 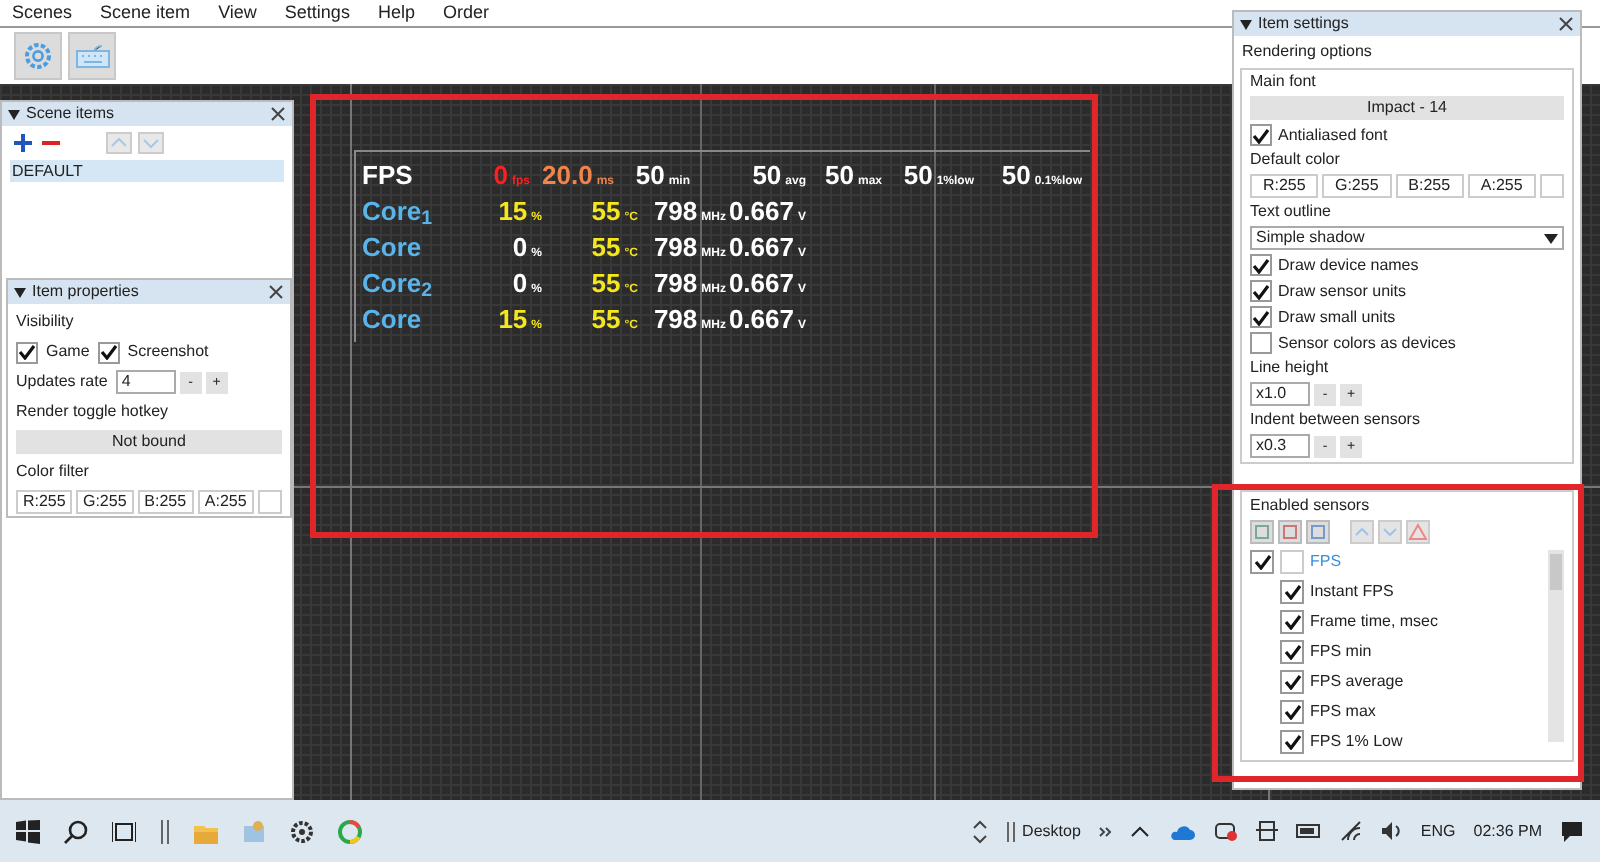 I want to click on search-icon, so click(x=76, y=831).